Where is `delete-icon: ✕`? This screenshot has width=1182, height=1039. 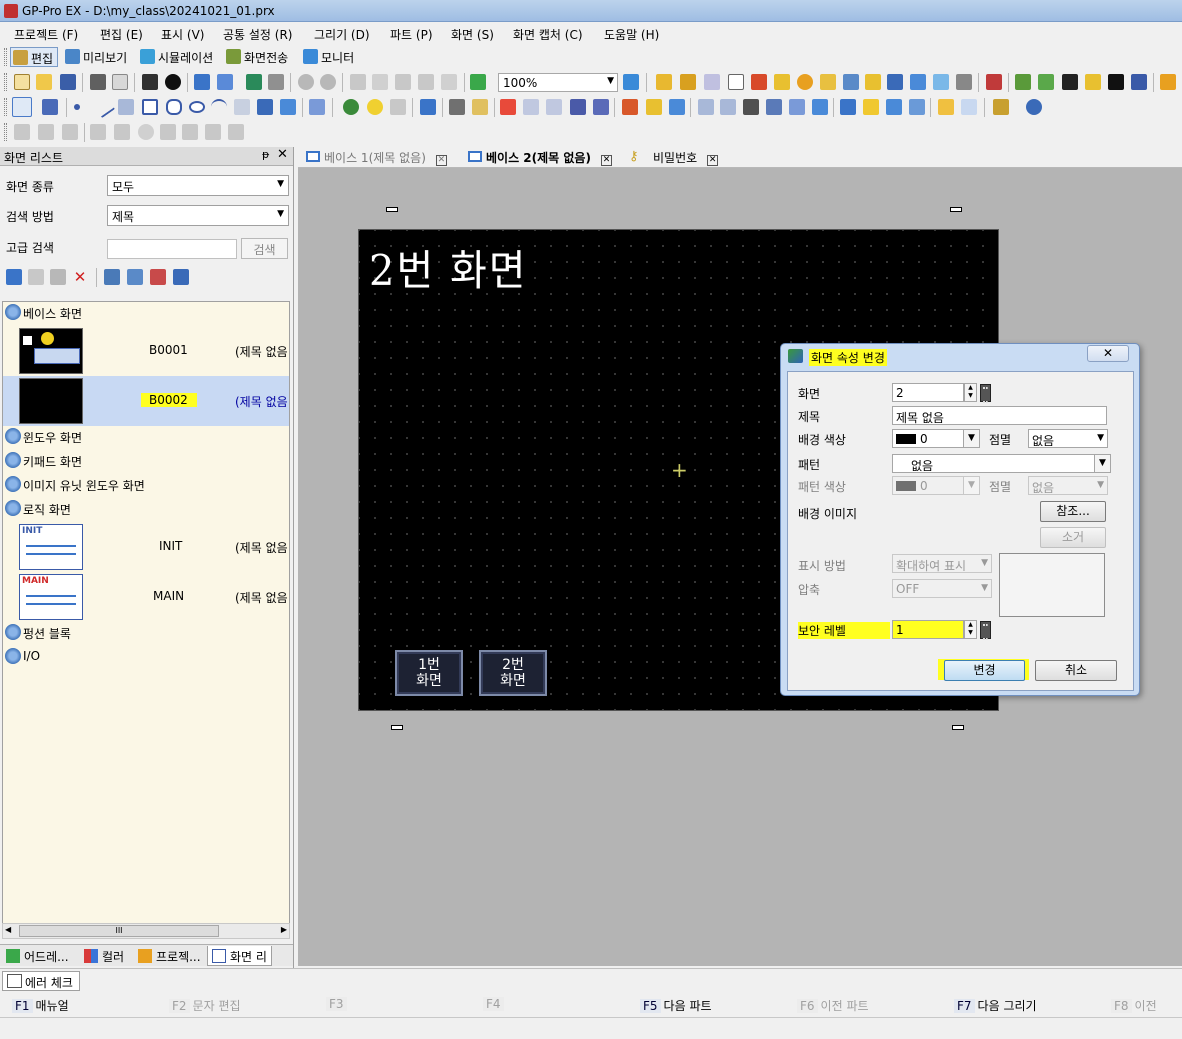
delete-icon: ✕ is located at coordinates (80, 277).